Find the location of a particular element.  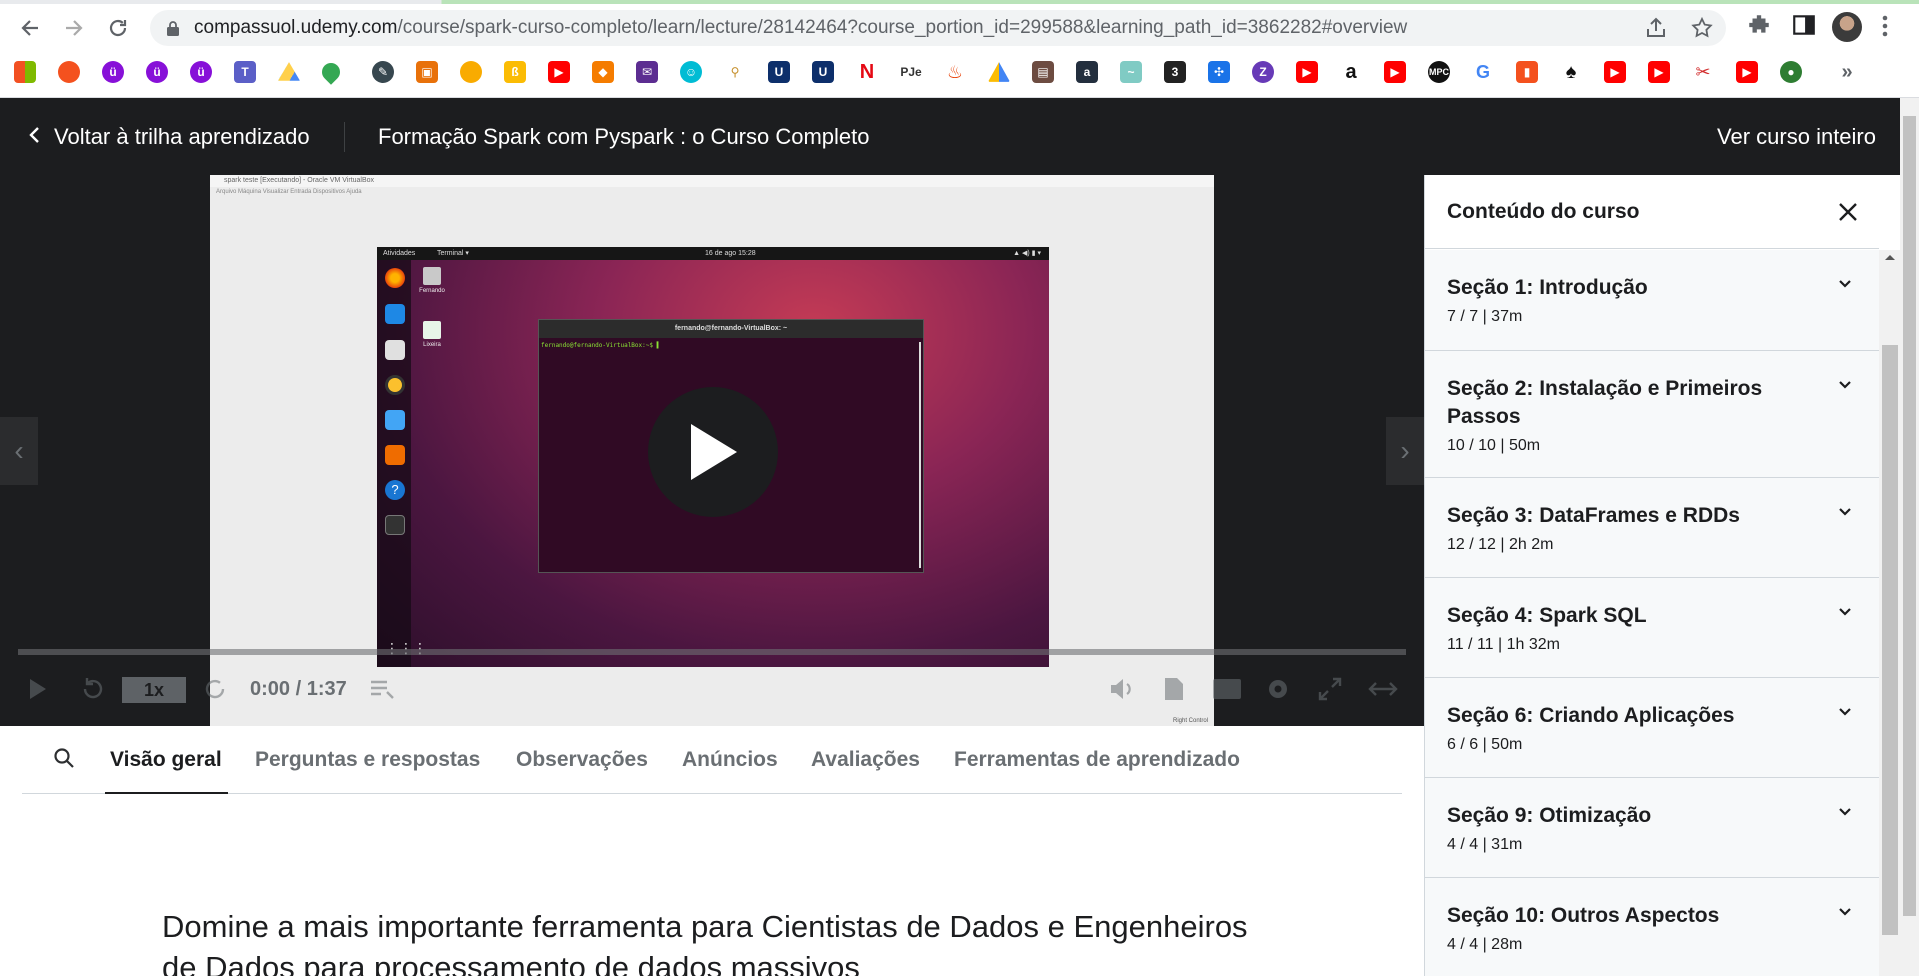

maps-icon is located at coordinates (331, 72).